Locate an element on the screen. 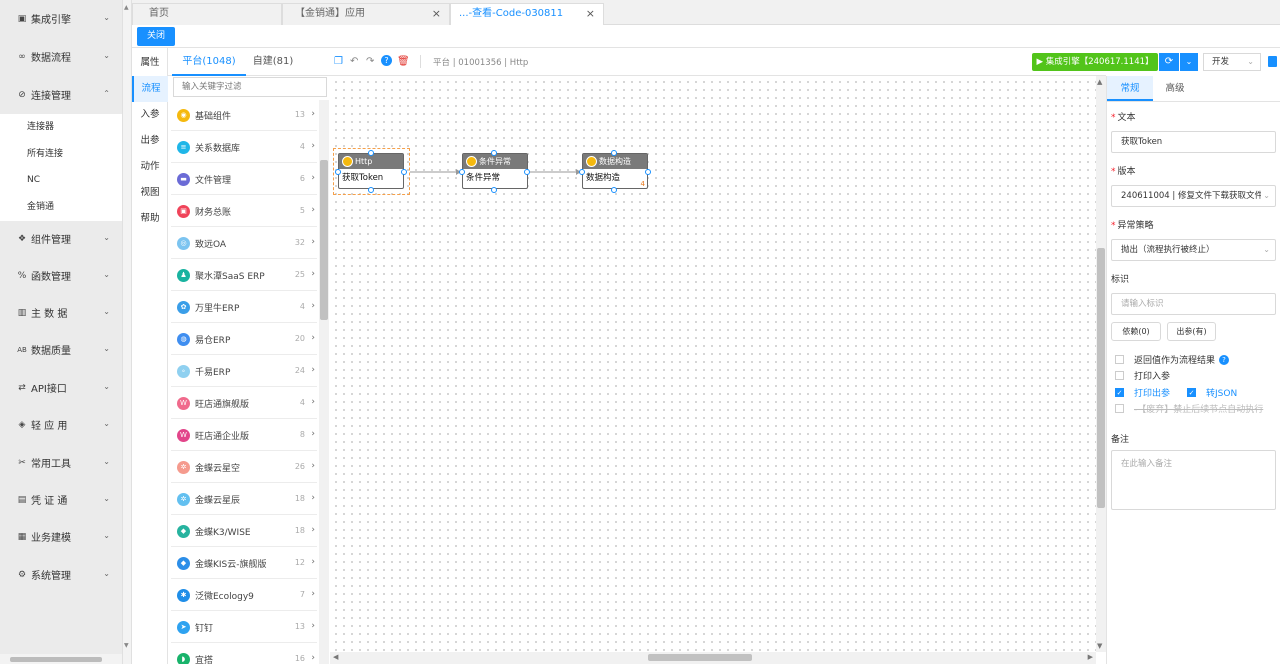 This screenshot has height=664, width=1280. tab-properties: 属性 is located at coordinates (150, 63).